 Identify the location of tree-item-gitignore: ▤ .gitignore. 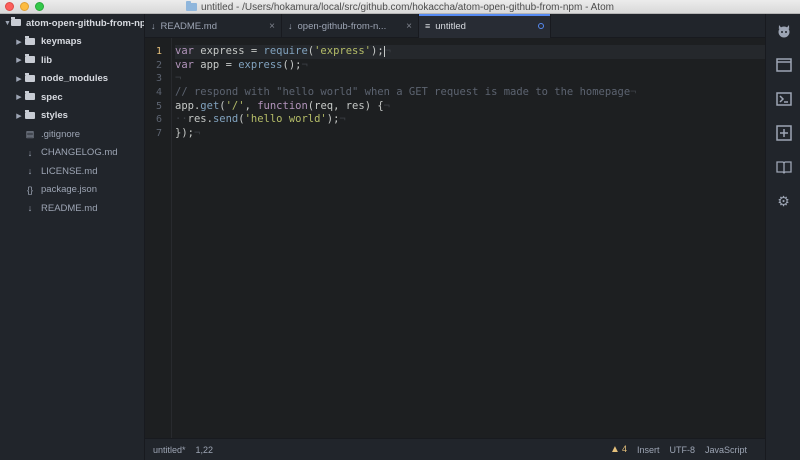
(72, 134).